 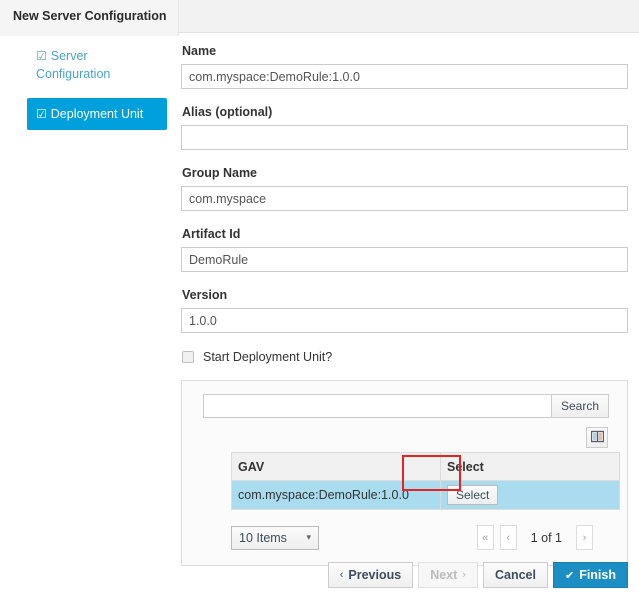 What do you see at coordinates (341, 575) in the screenshot?
I see `chevron-left-icon: ‹` at bounding box center [341, 575].